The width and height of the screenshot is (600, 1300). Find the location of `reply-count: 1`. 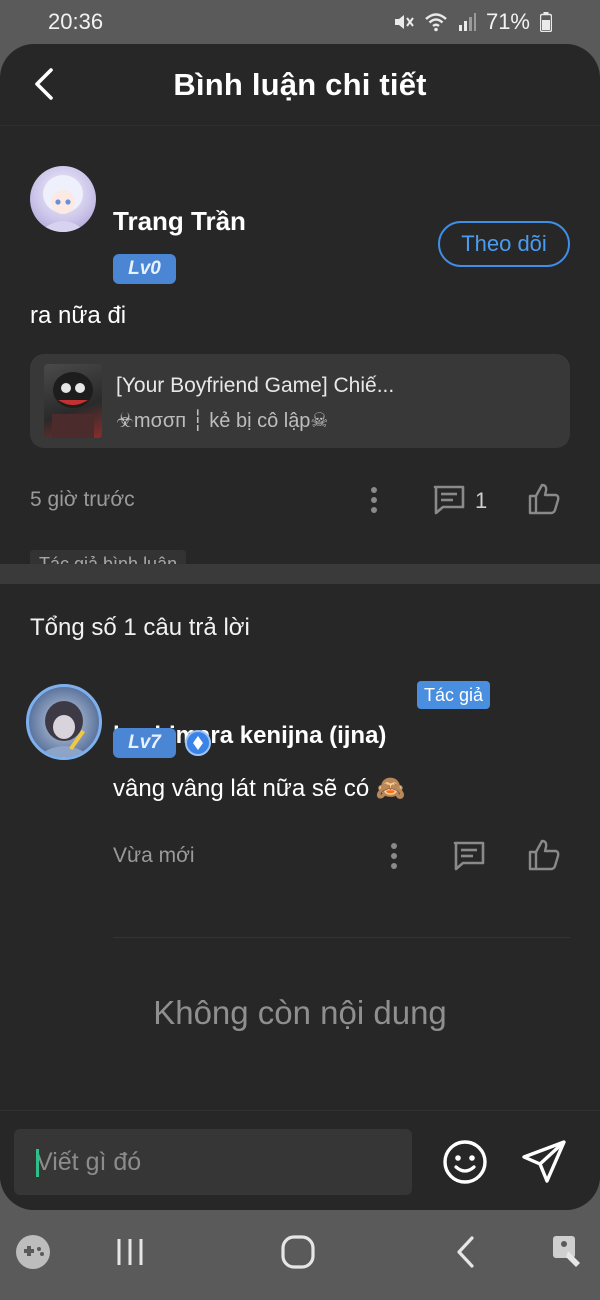

reply-count: 1 is located at coordinates (481, 500).